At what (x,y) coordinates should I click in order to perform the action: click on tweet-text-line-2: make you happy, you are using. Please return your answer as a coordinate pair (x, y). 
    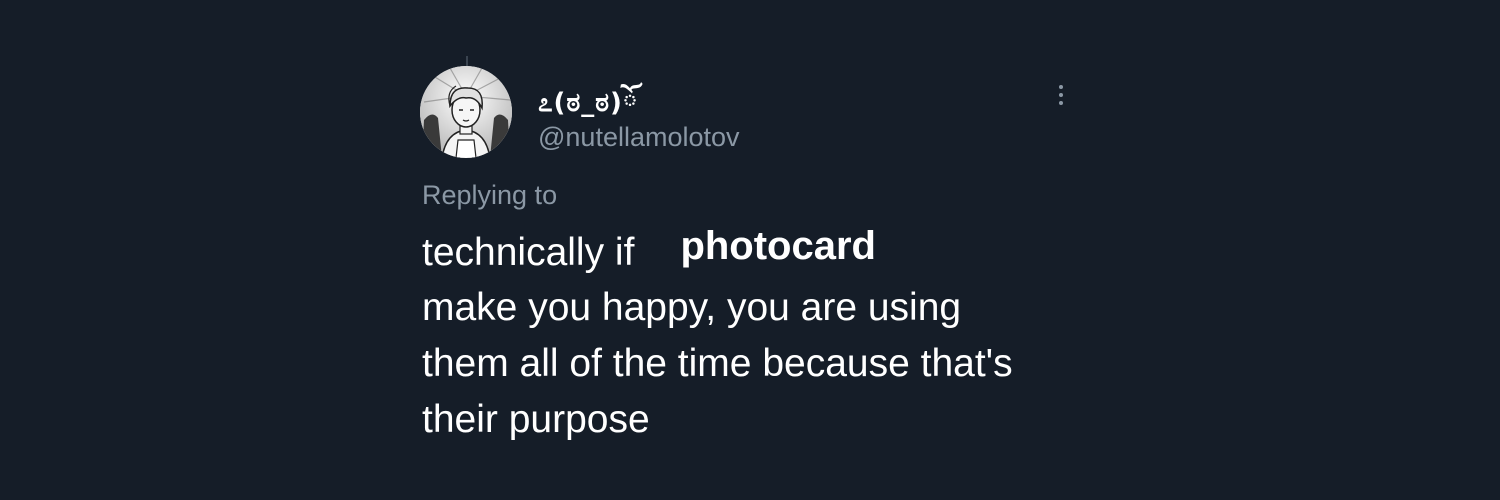
    Looking at the image, I should click on (692, 307).